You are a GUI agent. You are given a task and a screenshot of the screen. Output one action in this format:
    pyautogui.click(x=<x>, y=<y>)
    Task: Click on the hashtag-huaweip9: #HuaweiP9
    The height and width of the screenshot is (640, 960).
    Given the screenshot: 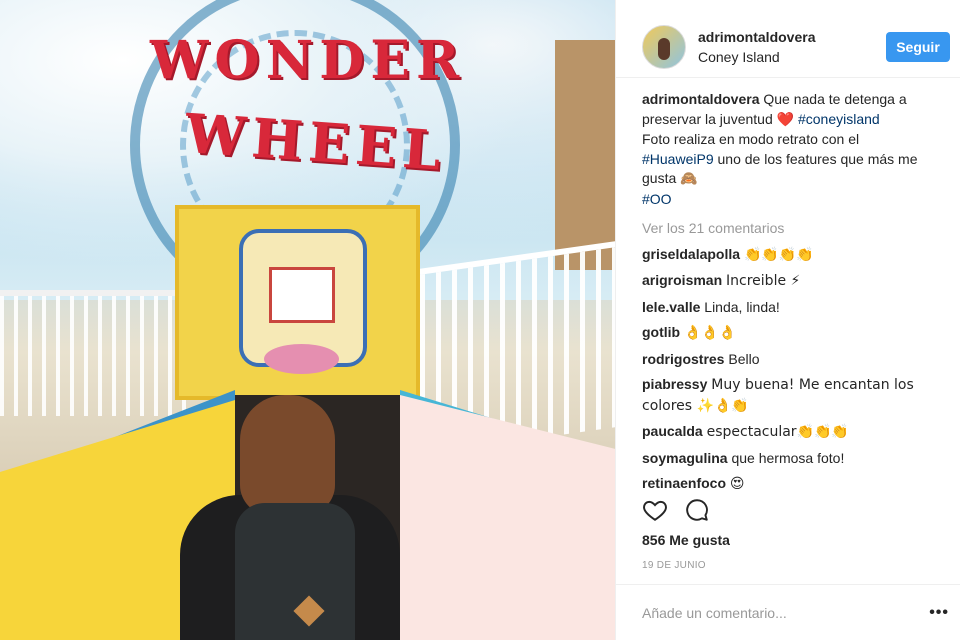 What is the action you would take?
    pyautogui.click(x=678, y=159)
    